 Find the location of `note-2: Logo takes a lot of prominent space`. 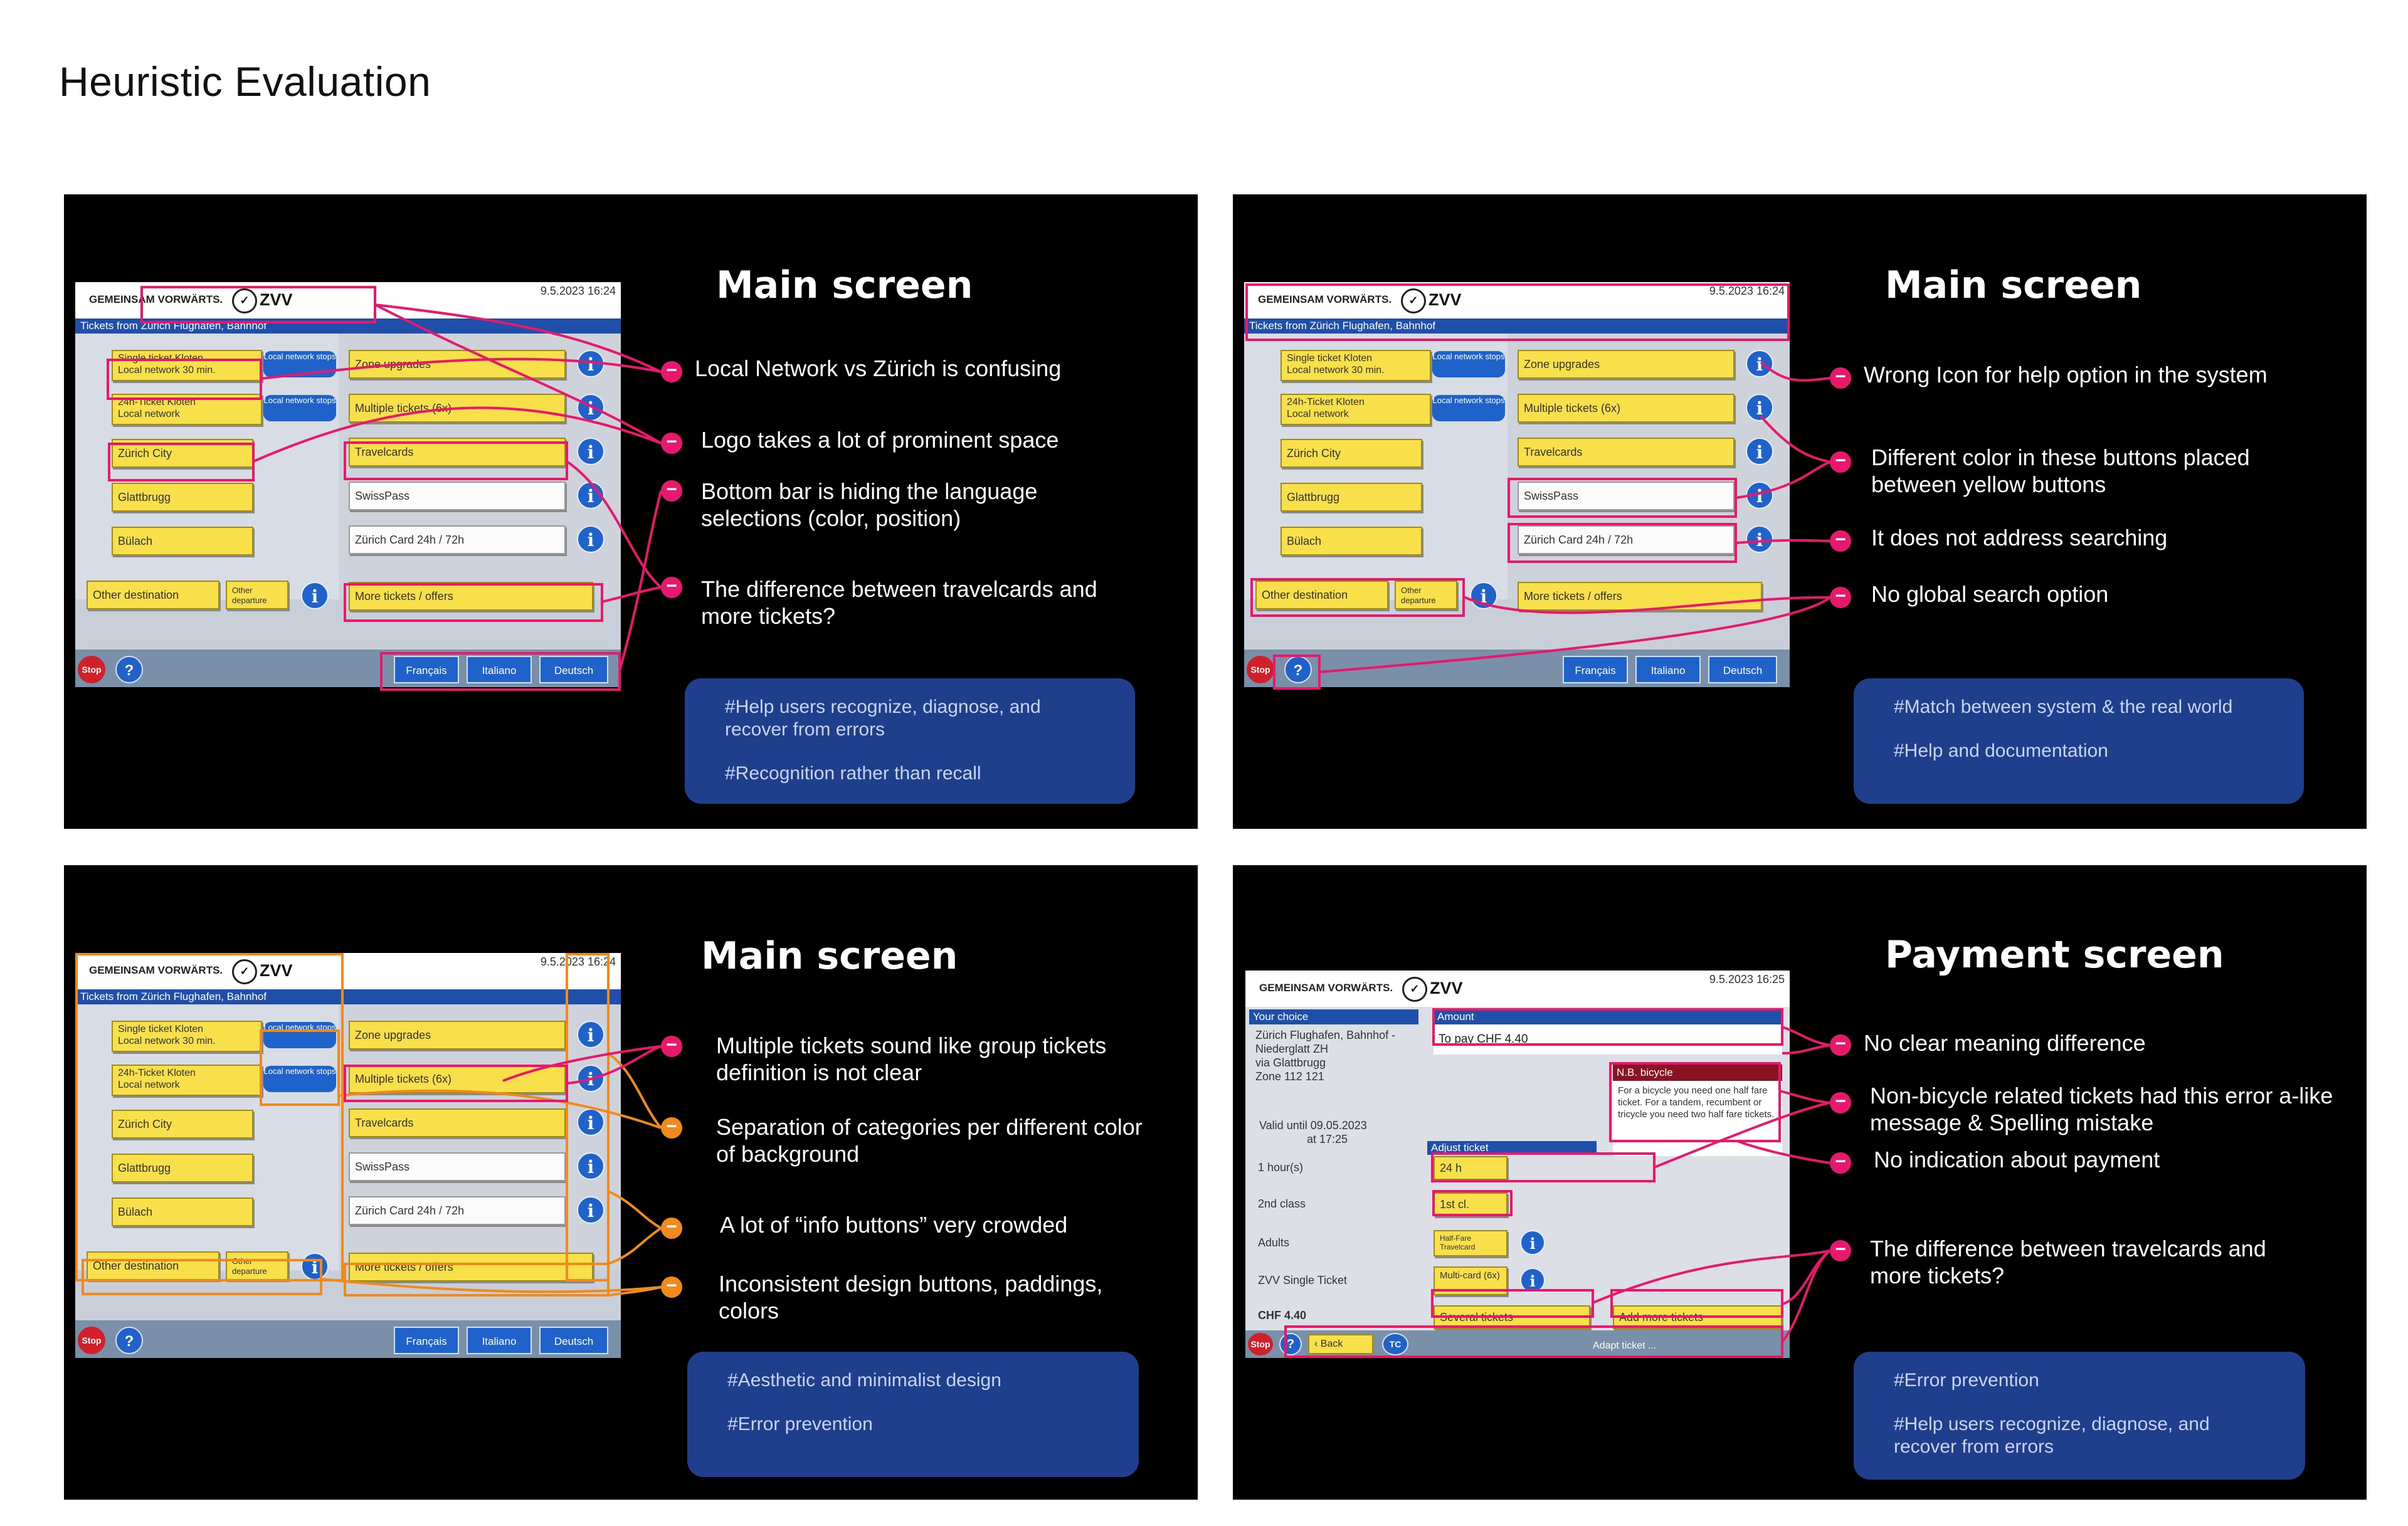

note-2: Logo takes a lot of prominent space is located at coordinates (880, 440).